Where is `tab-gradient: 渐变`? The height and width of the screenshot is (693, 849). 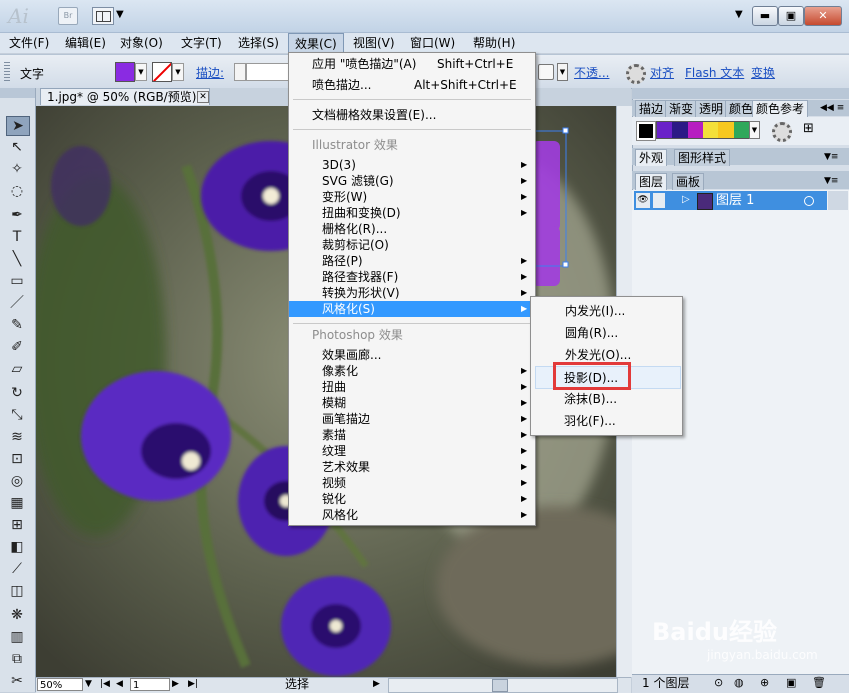
tab-gradient: 渐变 is located at coordinates (681, 108).